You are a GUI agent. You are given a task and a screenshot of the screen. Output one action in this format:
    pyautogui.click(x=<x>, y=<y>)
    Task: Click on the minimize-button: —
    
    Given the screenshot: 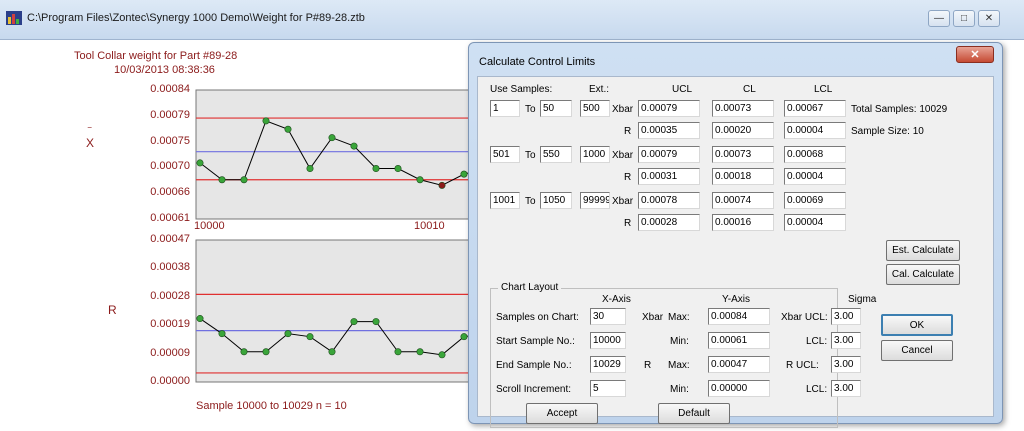 What is the action you would take?
    pyautogui.click(x=939, y=18)
    